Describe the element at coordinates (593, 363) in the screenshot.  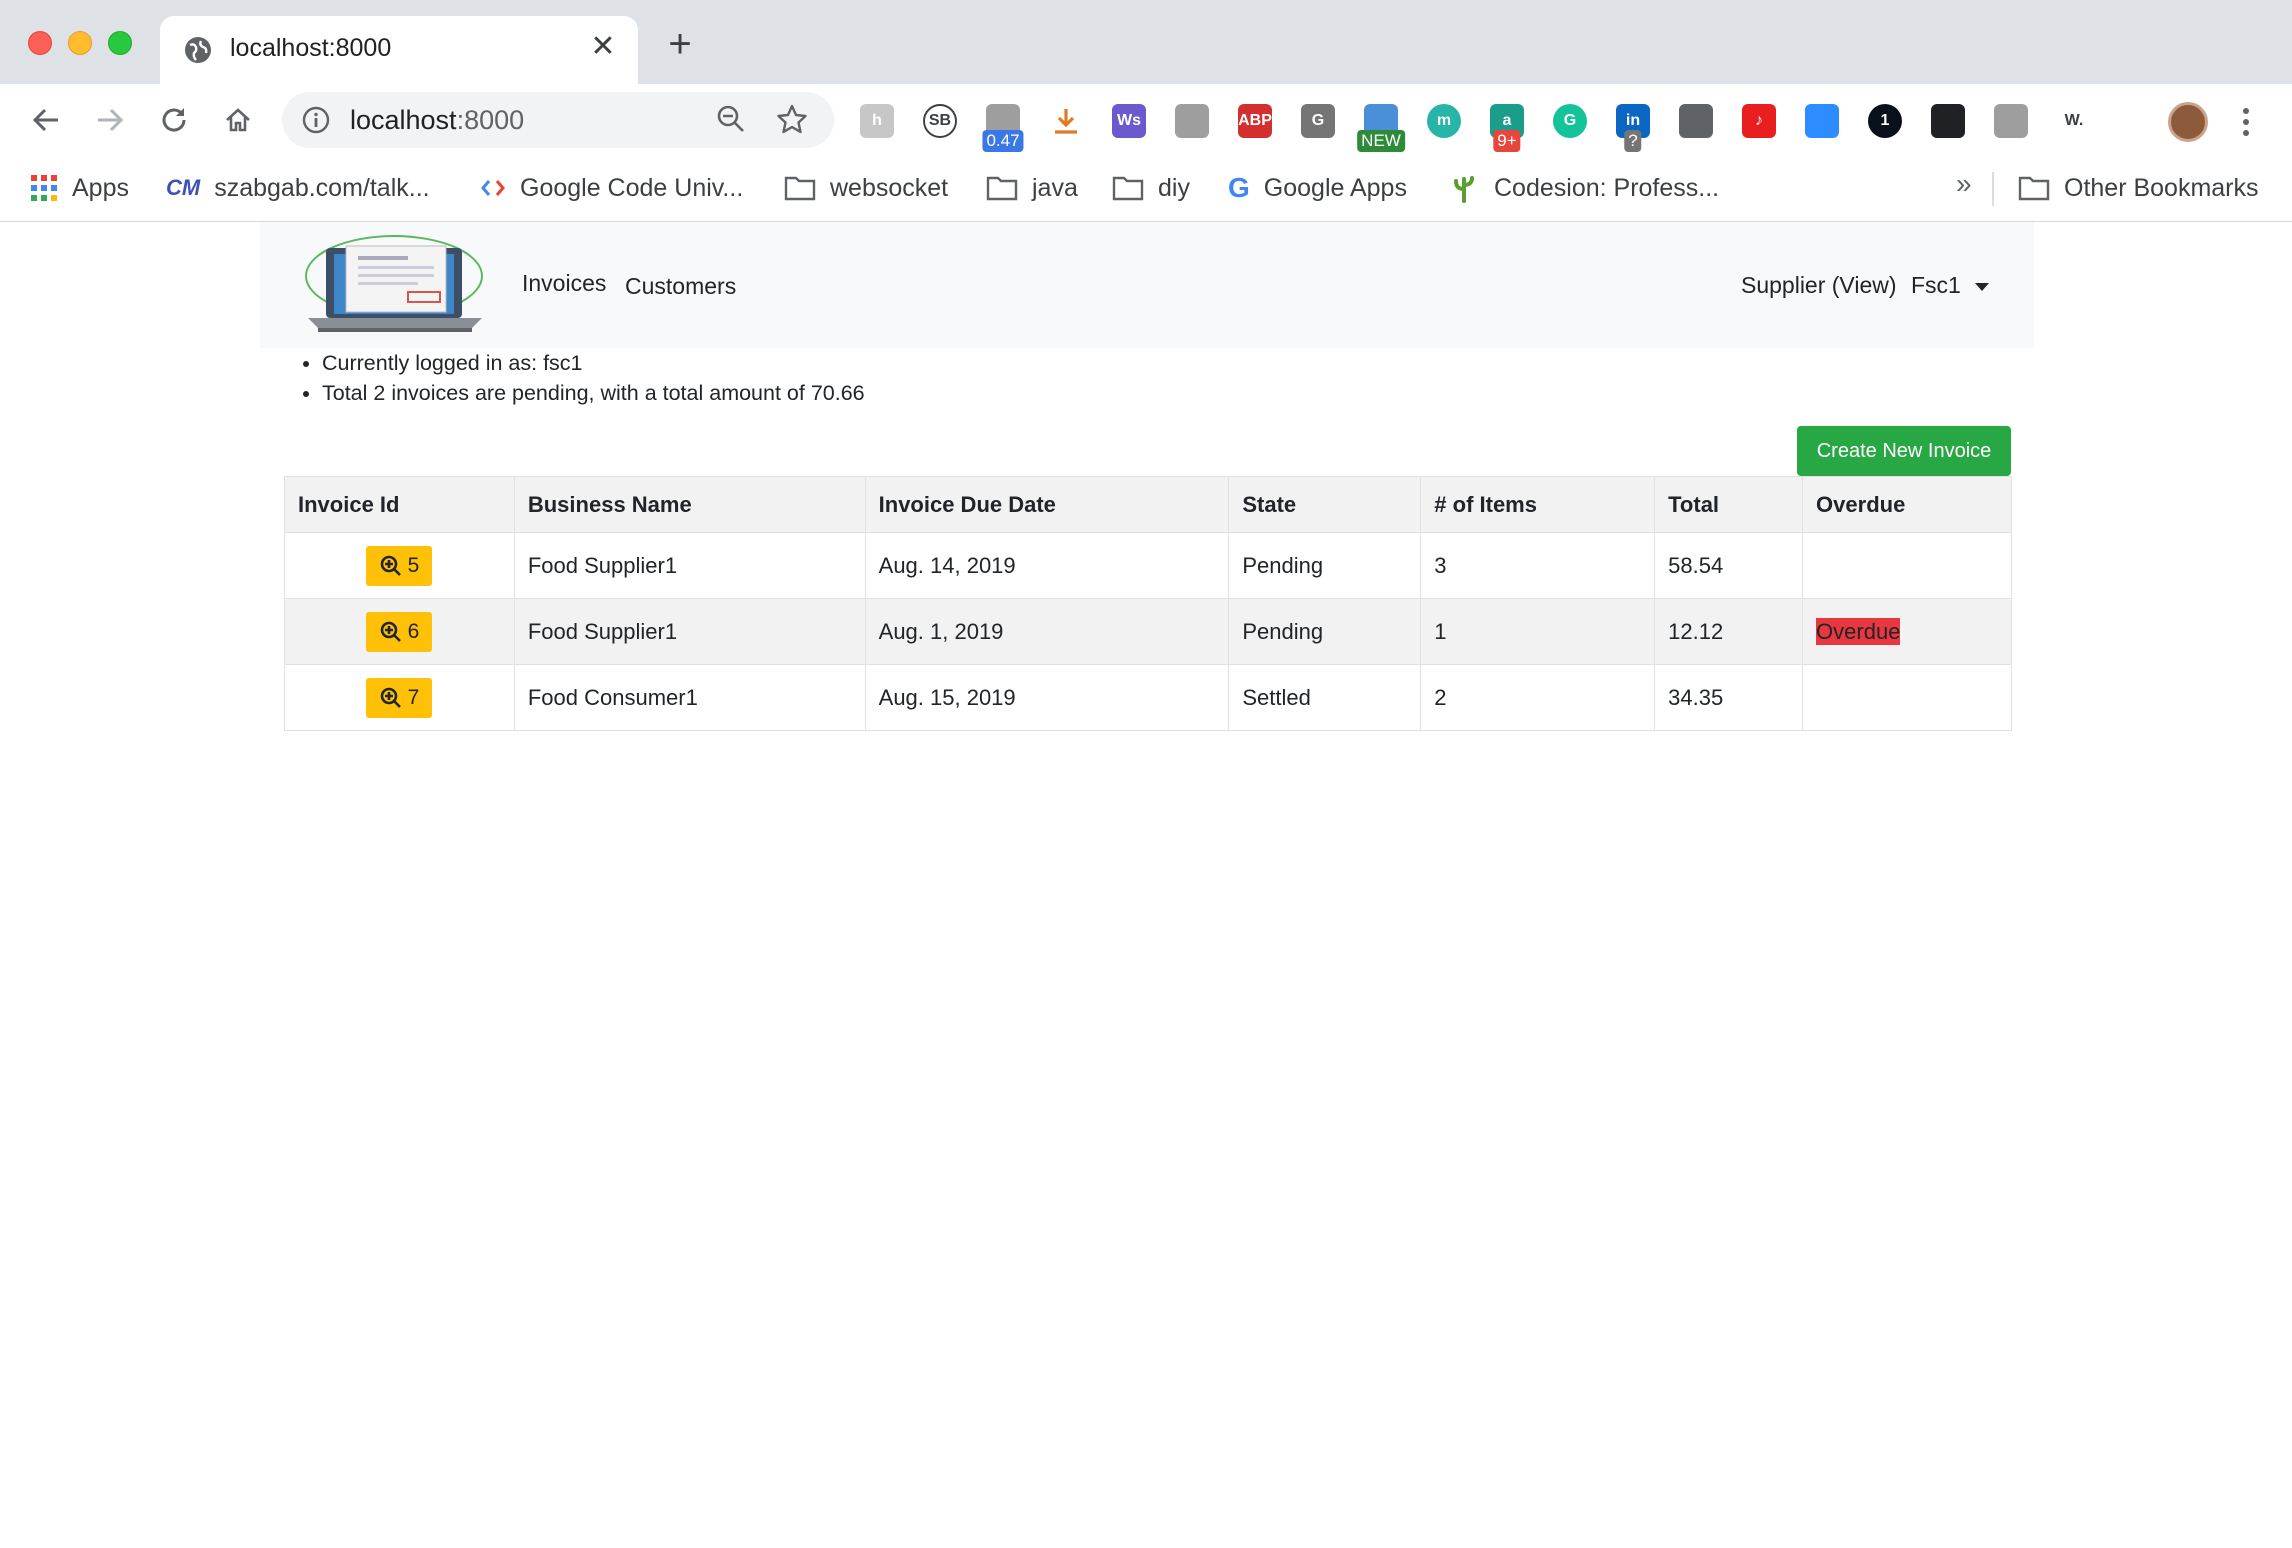
I see `logged-in-info: Currently logged in as: fsc1` at that location.